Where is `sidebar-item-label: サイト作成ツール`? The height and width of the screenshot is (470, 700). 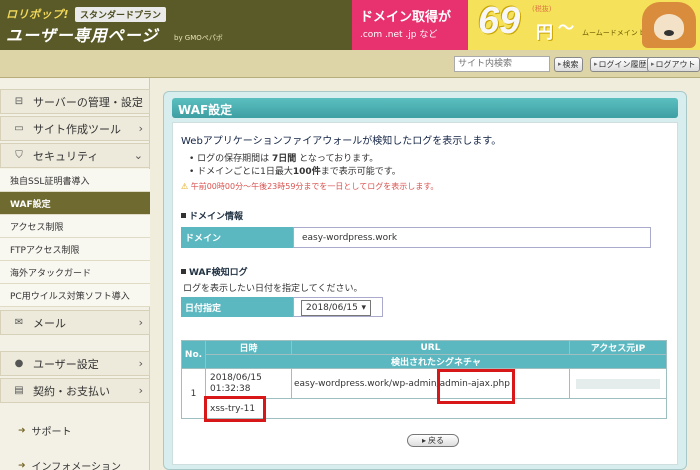 sidebar-item-label: サイト作成ツール is located at coordinates (77, 129).